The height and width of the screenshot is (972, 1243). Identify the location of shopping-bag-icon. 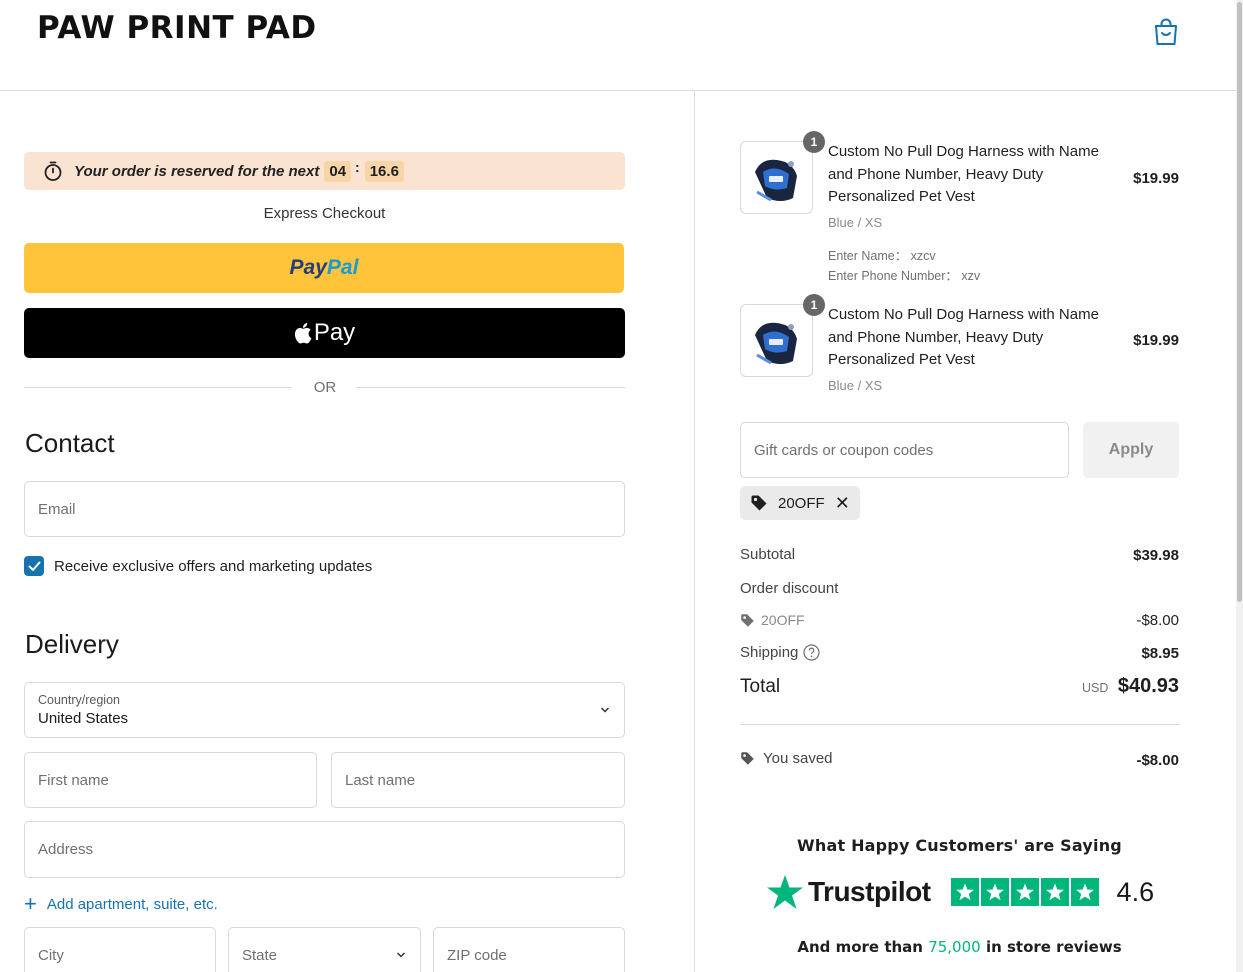
(1166, 32).